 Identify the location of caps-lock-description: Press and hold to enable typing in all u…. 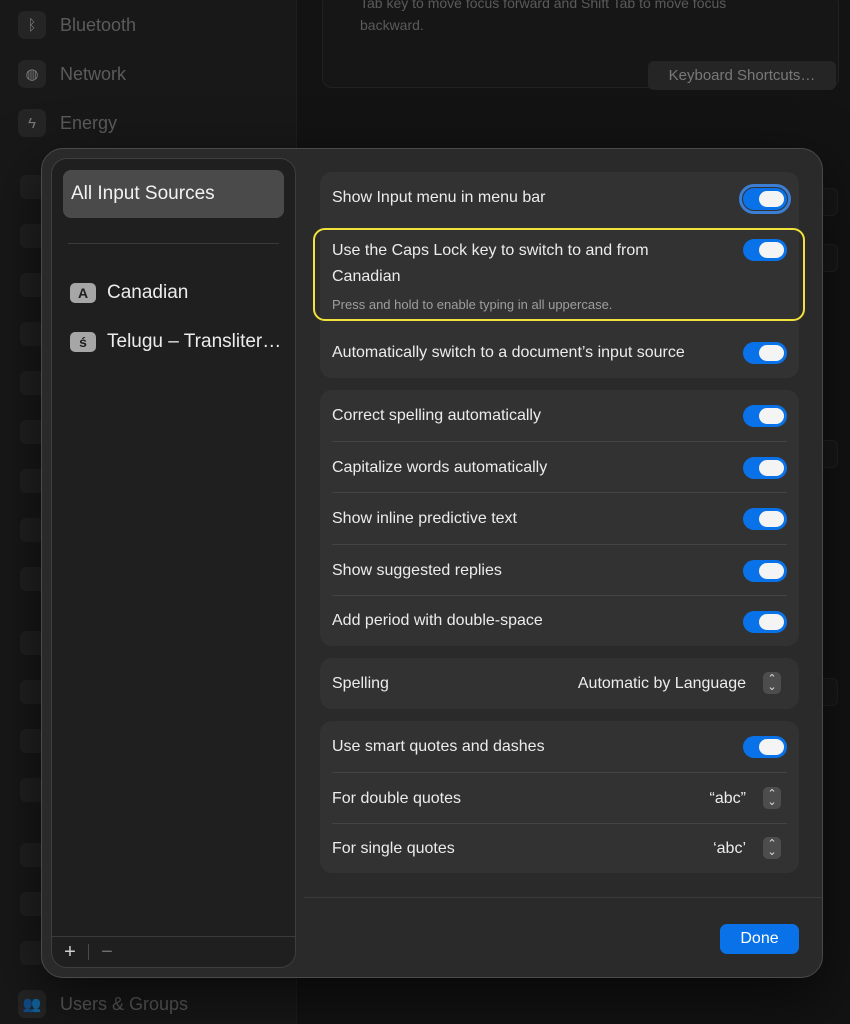
(472, 304).